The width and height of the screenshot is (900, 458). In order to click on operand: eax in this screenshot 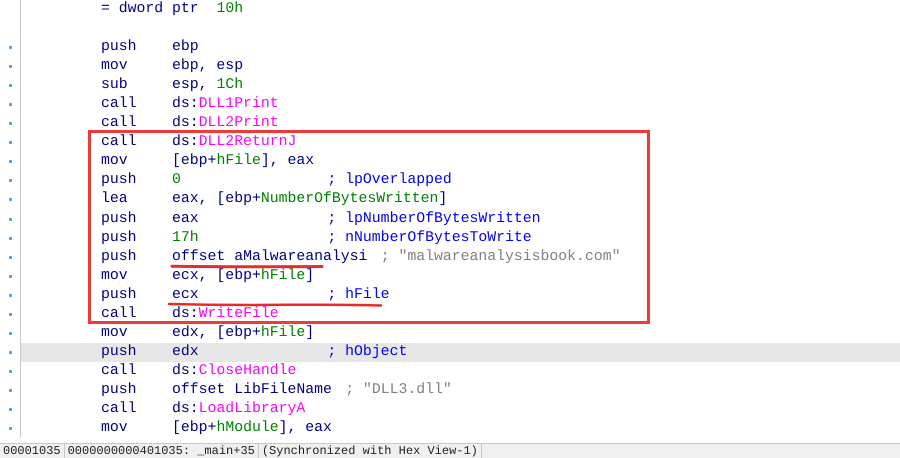, I will do `click(186, 219)`.